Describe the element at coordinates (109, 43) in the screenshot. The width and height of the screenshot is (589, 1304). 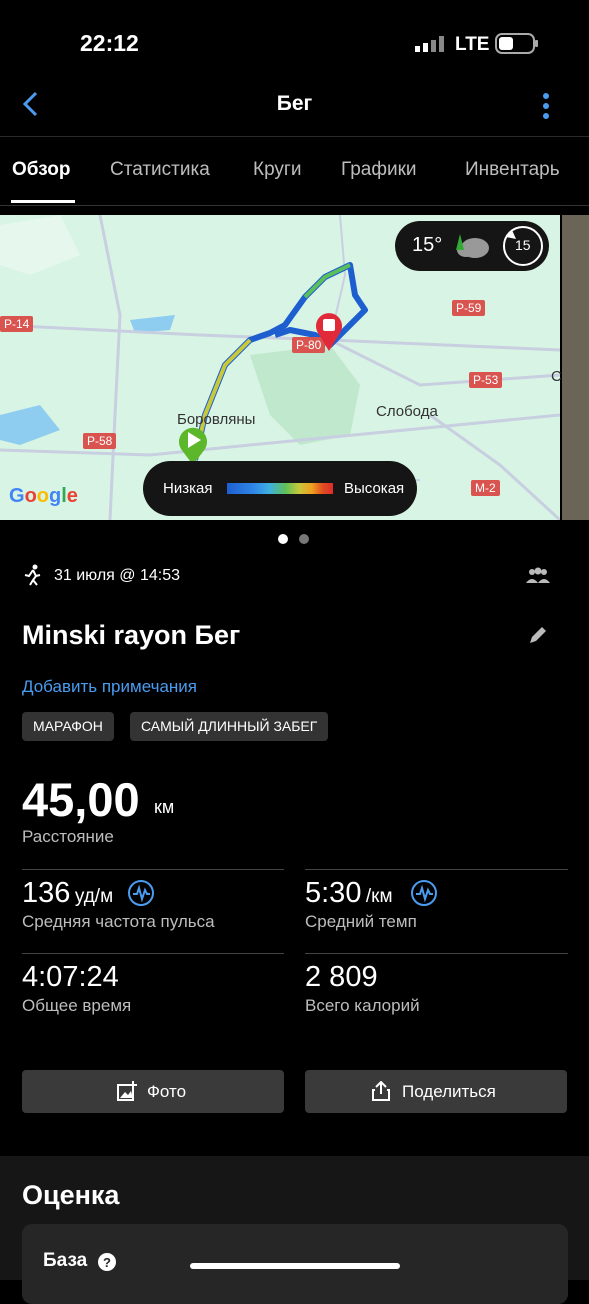
I see `status-time: 22:12` at that location.